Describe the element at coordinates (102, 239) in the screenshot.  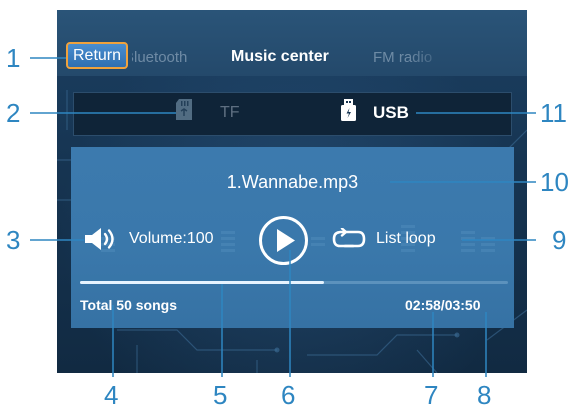
I see `speaker-icon` at that location.